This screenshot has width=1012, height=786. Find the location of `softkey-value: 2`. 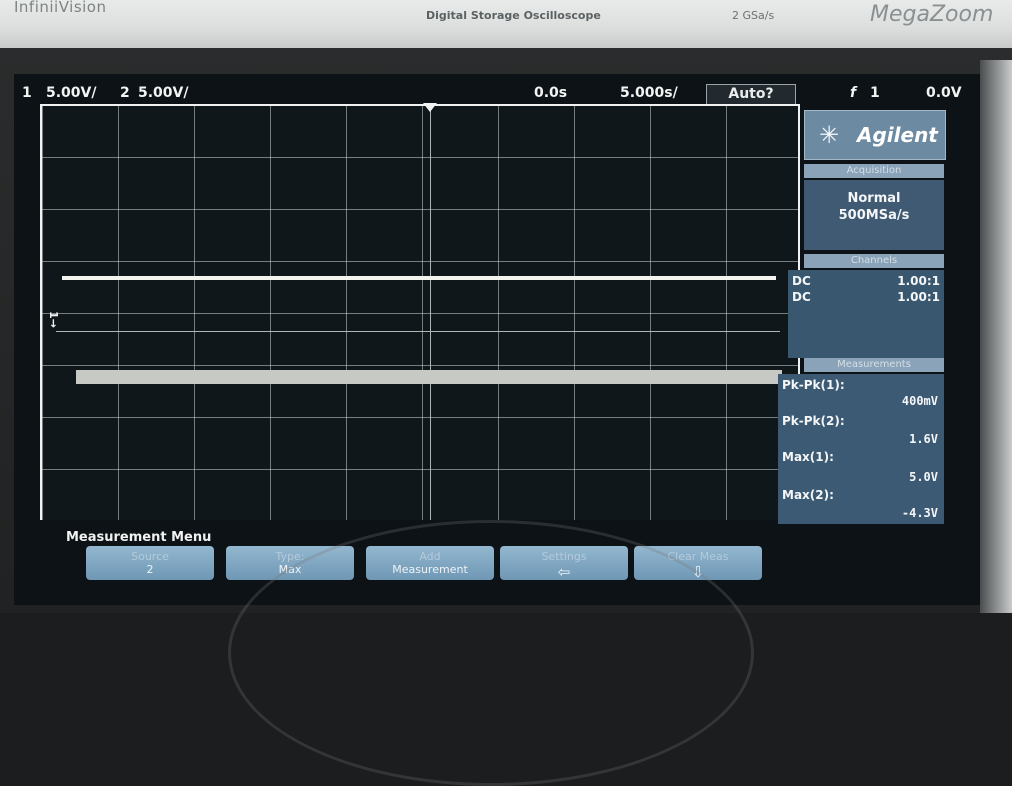

softkey-value: 2 is located at coordinates (150, 569).